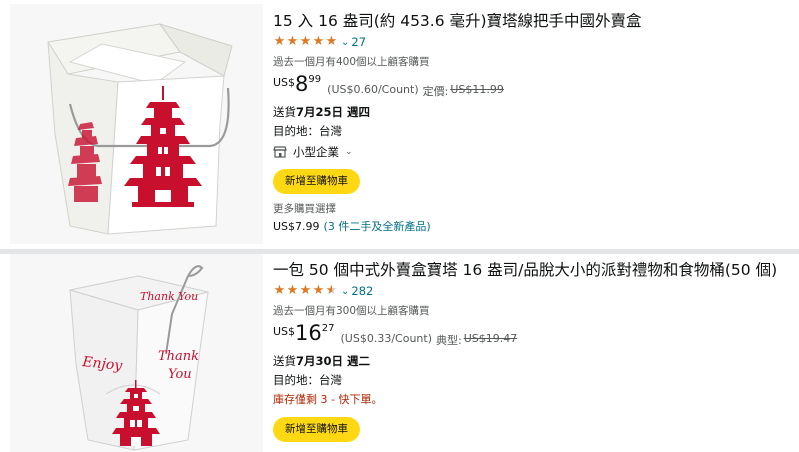 Image resolution: width=799 pixels, height=452 pixels. I want to click on list-price-label: 典型:, so click(449, 340).